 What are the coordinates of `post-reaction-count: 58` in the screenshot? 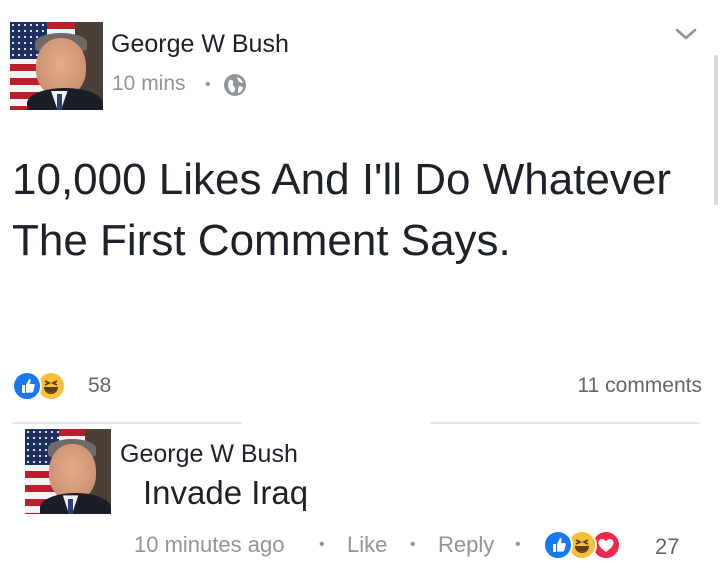 It's located at (100, 385).